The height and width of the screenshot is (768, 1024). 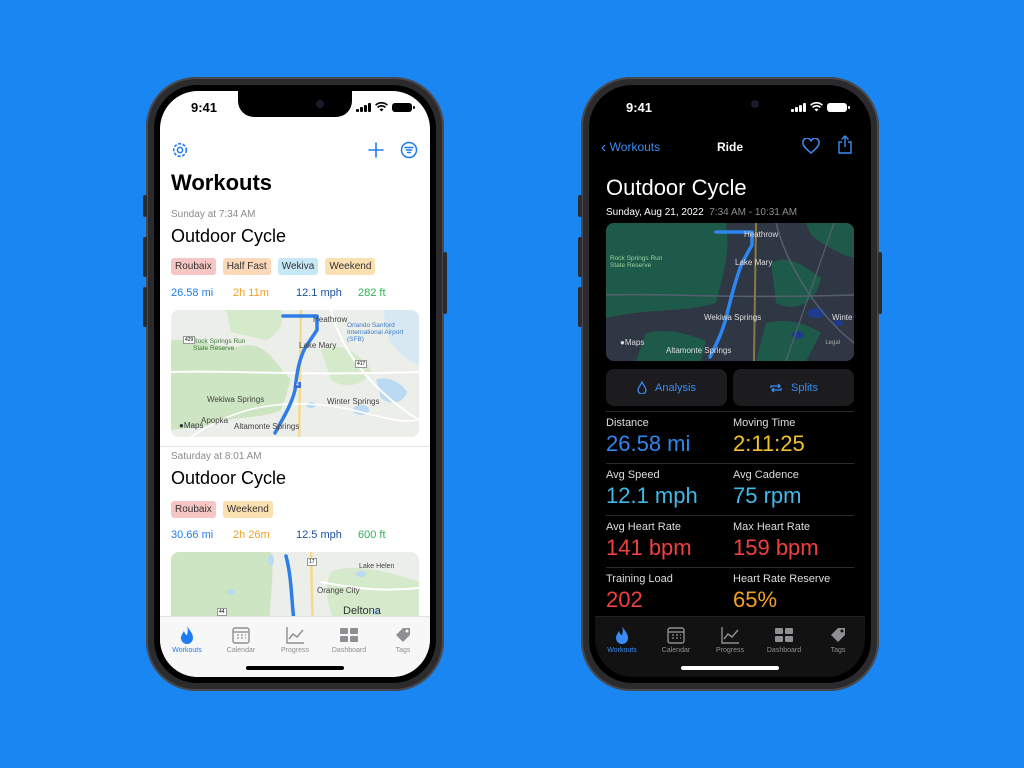 I want to click on metric-max-heart-rate: Max Heart Rate 159 bpm, so click(x=796, y=541).